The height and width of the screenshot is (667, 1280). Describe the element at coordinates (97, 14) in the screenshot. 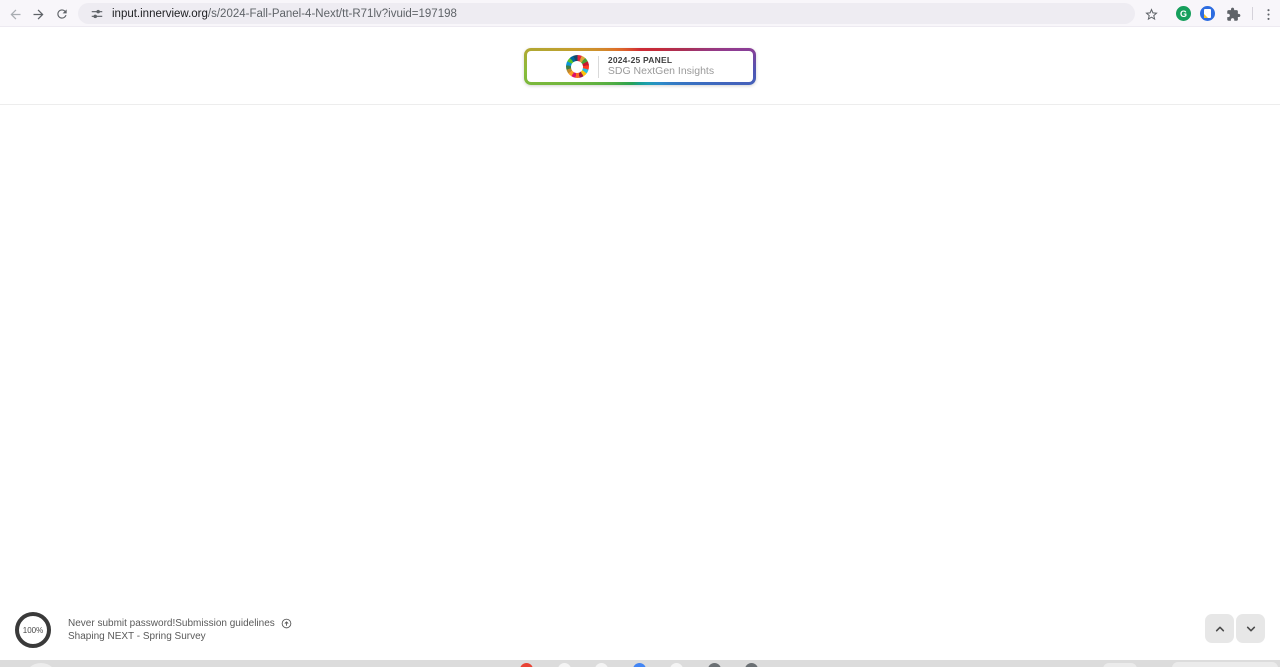

I see `site-settings-tune-icon` at that location.